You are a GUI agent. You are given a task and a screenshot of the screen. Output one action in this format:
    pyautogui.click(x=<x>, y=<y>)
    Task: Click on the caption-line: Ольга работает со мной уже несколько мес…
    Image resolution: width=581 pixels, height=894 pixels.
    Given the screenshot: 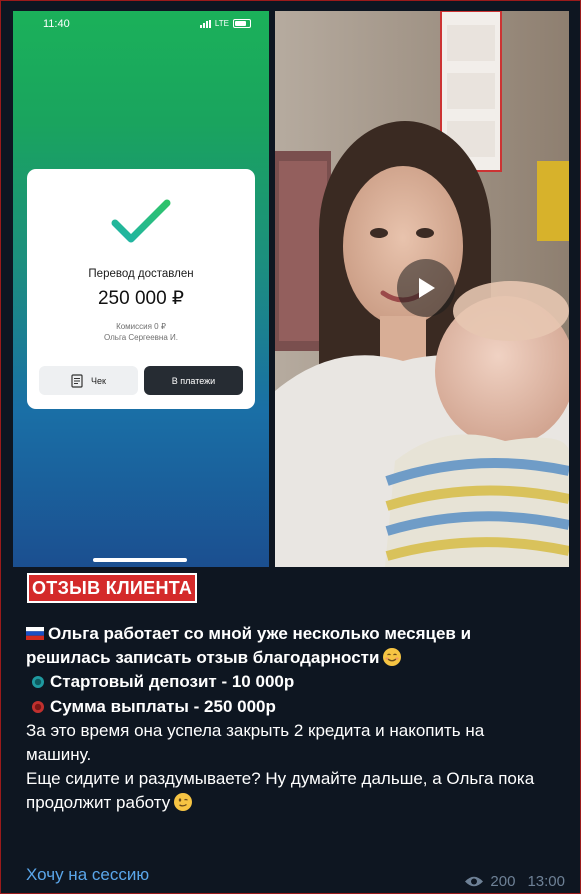 What is the action you would take?
    pyautogui.click(x=296, y=634)
    